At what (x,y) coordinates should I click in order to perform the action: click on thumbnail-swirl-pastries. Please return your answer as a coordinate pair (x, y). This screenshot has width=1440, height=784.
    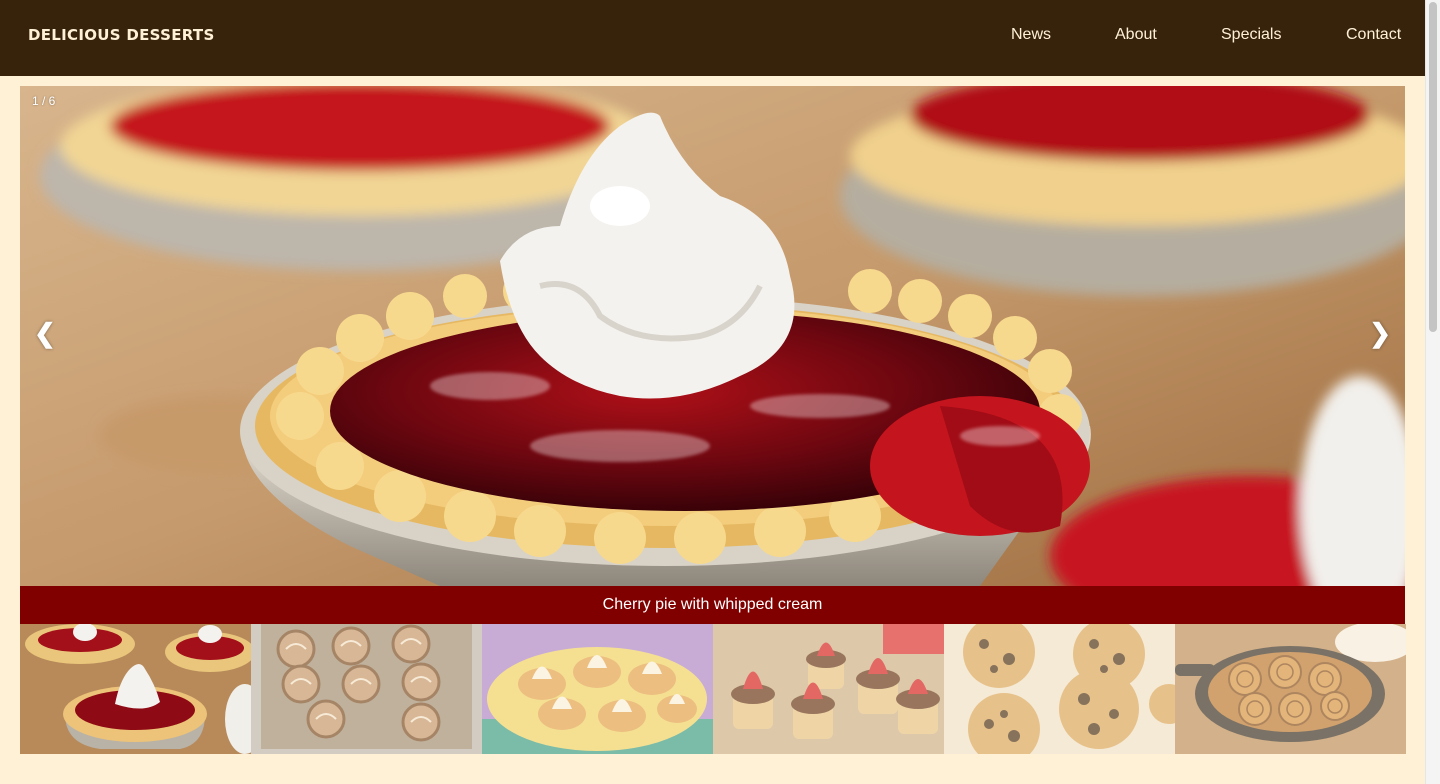
    Looking at the image, I should click on (366, 689).